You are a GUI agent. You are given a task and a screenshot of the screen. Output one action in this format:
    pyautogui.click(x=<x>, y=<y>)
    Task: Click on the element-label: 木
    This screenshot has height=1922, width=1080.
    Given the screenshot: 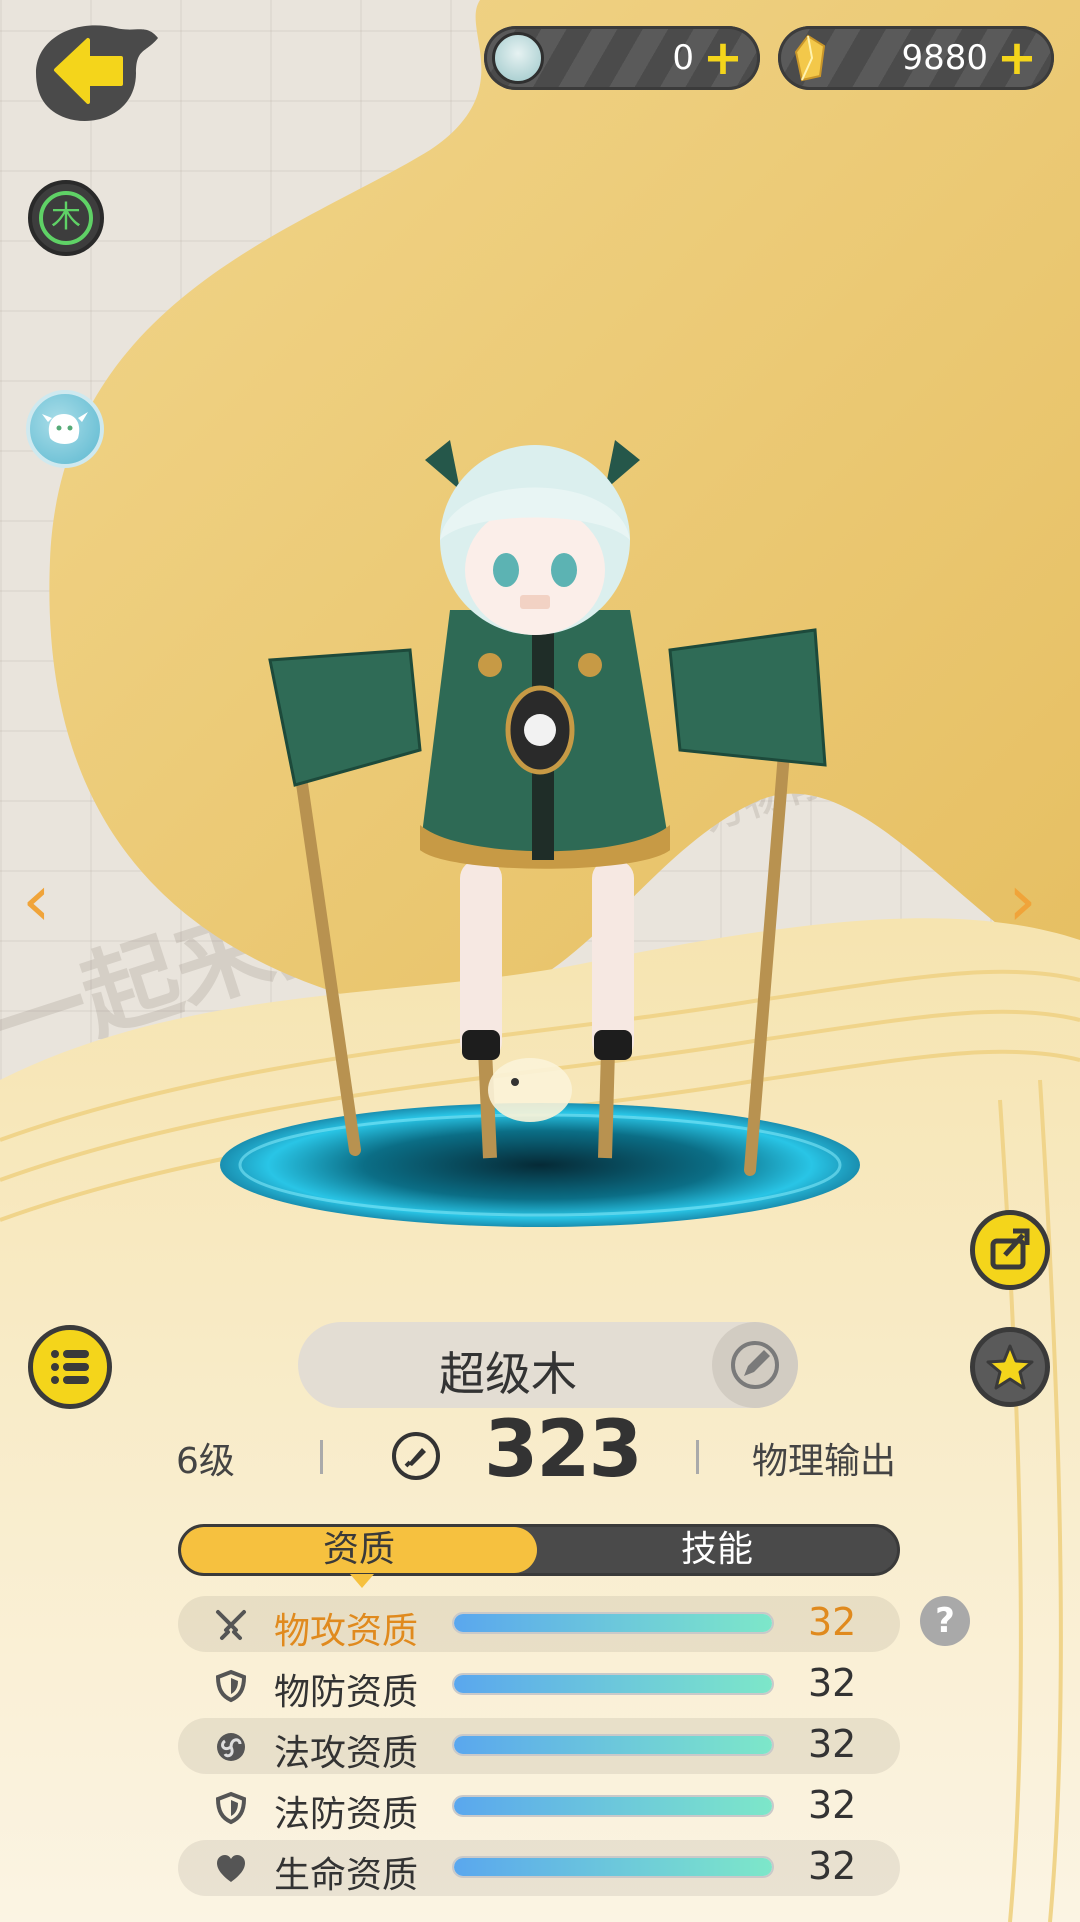 What is the action you would take?
    pyautogui.click(x=66, y=218)
    